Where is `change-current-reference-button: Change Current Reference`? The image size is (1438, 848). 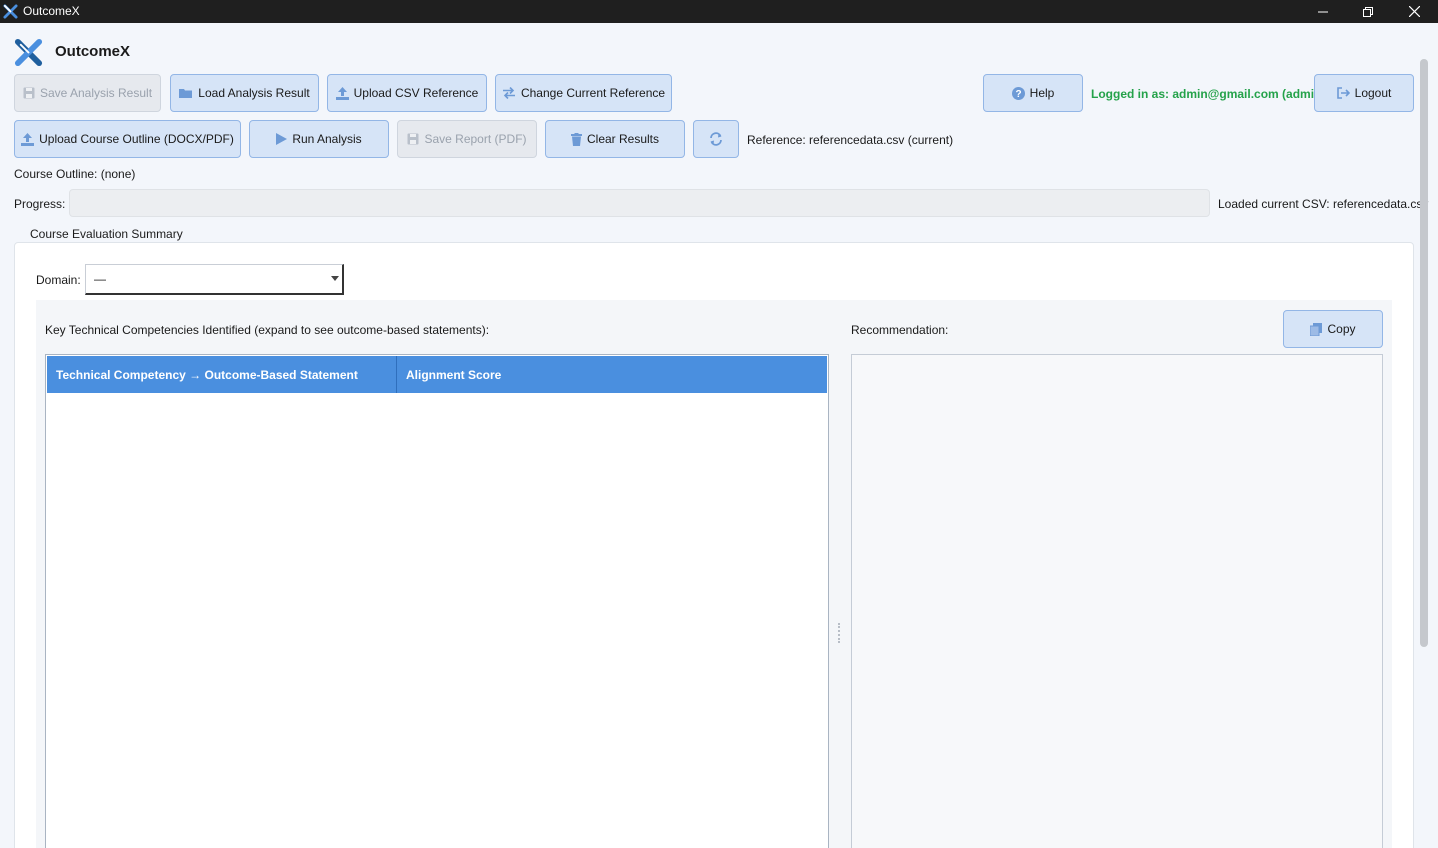
change-current-reference-button: Change Current Reference is located at coordinates (583, 93).